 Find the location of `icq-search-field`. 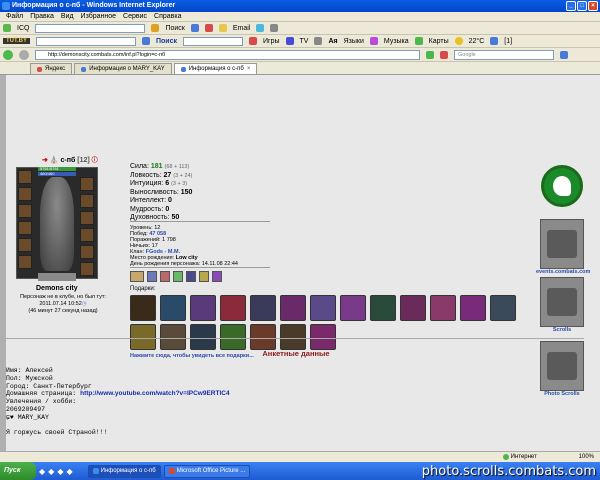

icq-search-field is located at coordinates (90, 28).